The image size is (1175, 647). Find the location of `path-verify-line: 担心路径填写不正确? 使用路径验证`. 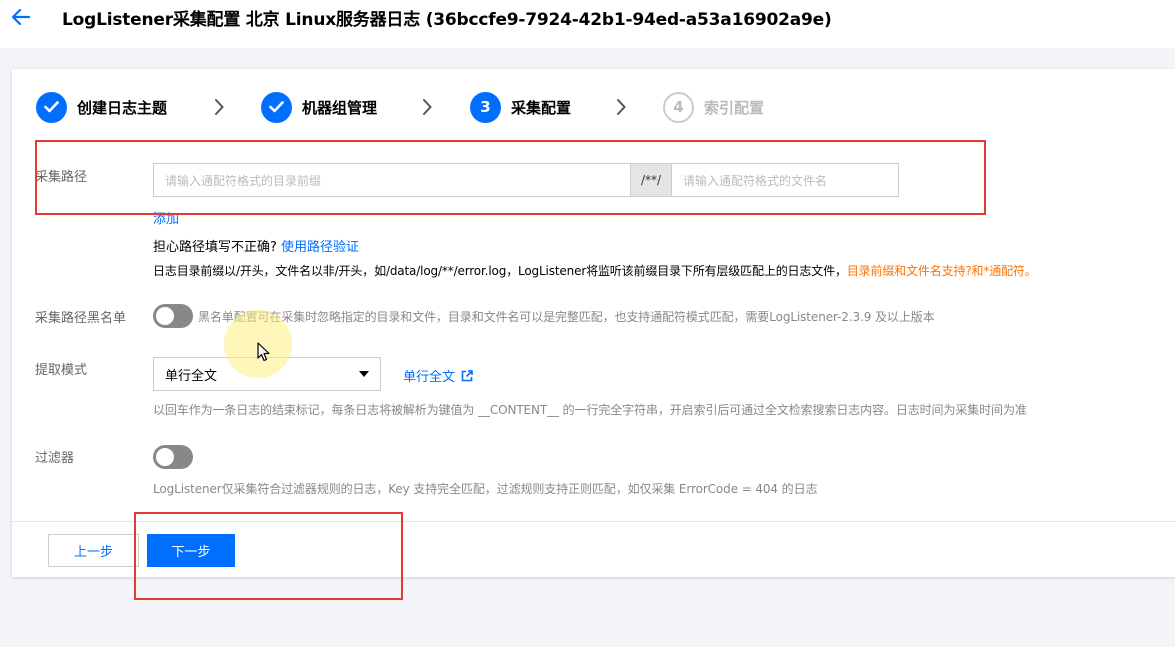

path-verify-line: 担心路径填写不正确? 使用路径验证 is located at coordinates (256, 245).